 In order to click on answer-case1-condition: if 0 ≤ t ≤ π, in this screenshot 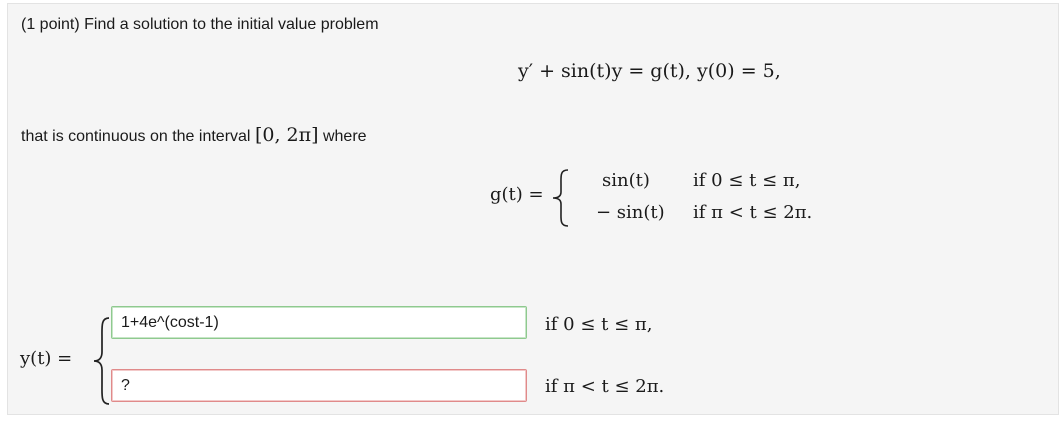, I will do `click(599, 324)`.